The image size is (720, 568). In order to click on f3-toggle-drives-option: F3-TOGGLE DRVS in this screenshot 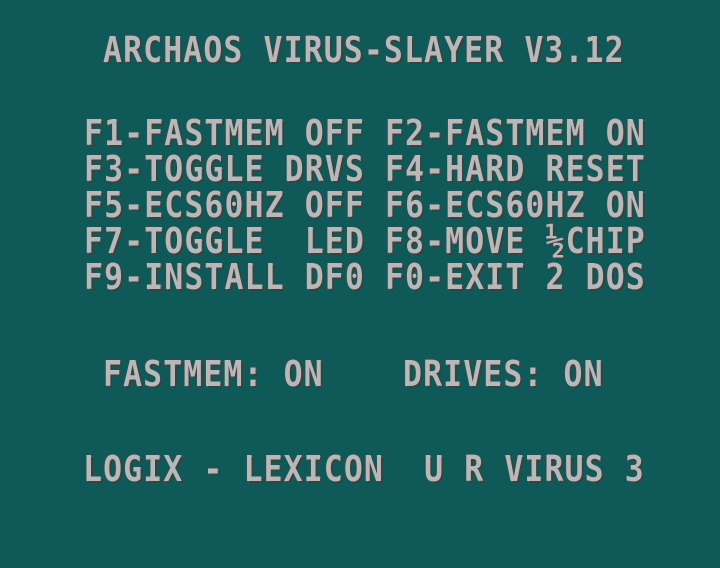, I will do `click(224, 170)`.